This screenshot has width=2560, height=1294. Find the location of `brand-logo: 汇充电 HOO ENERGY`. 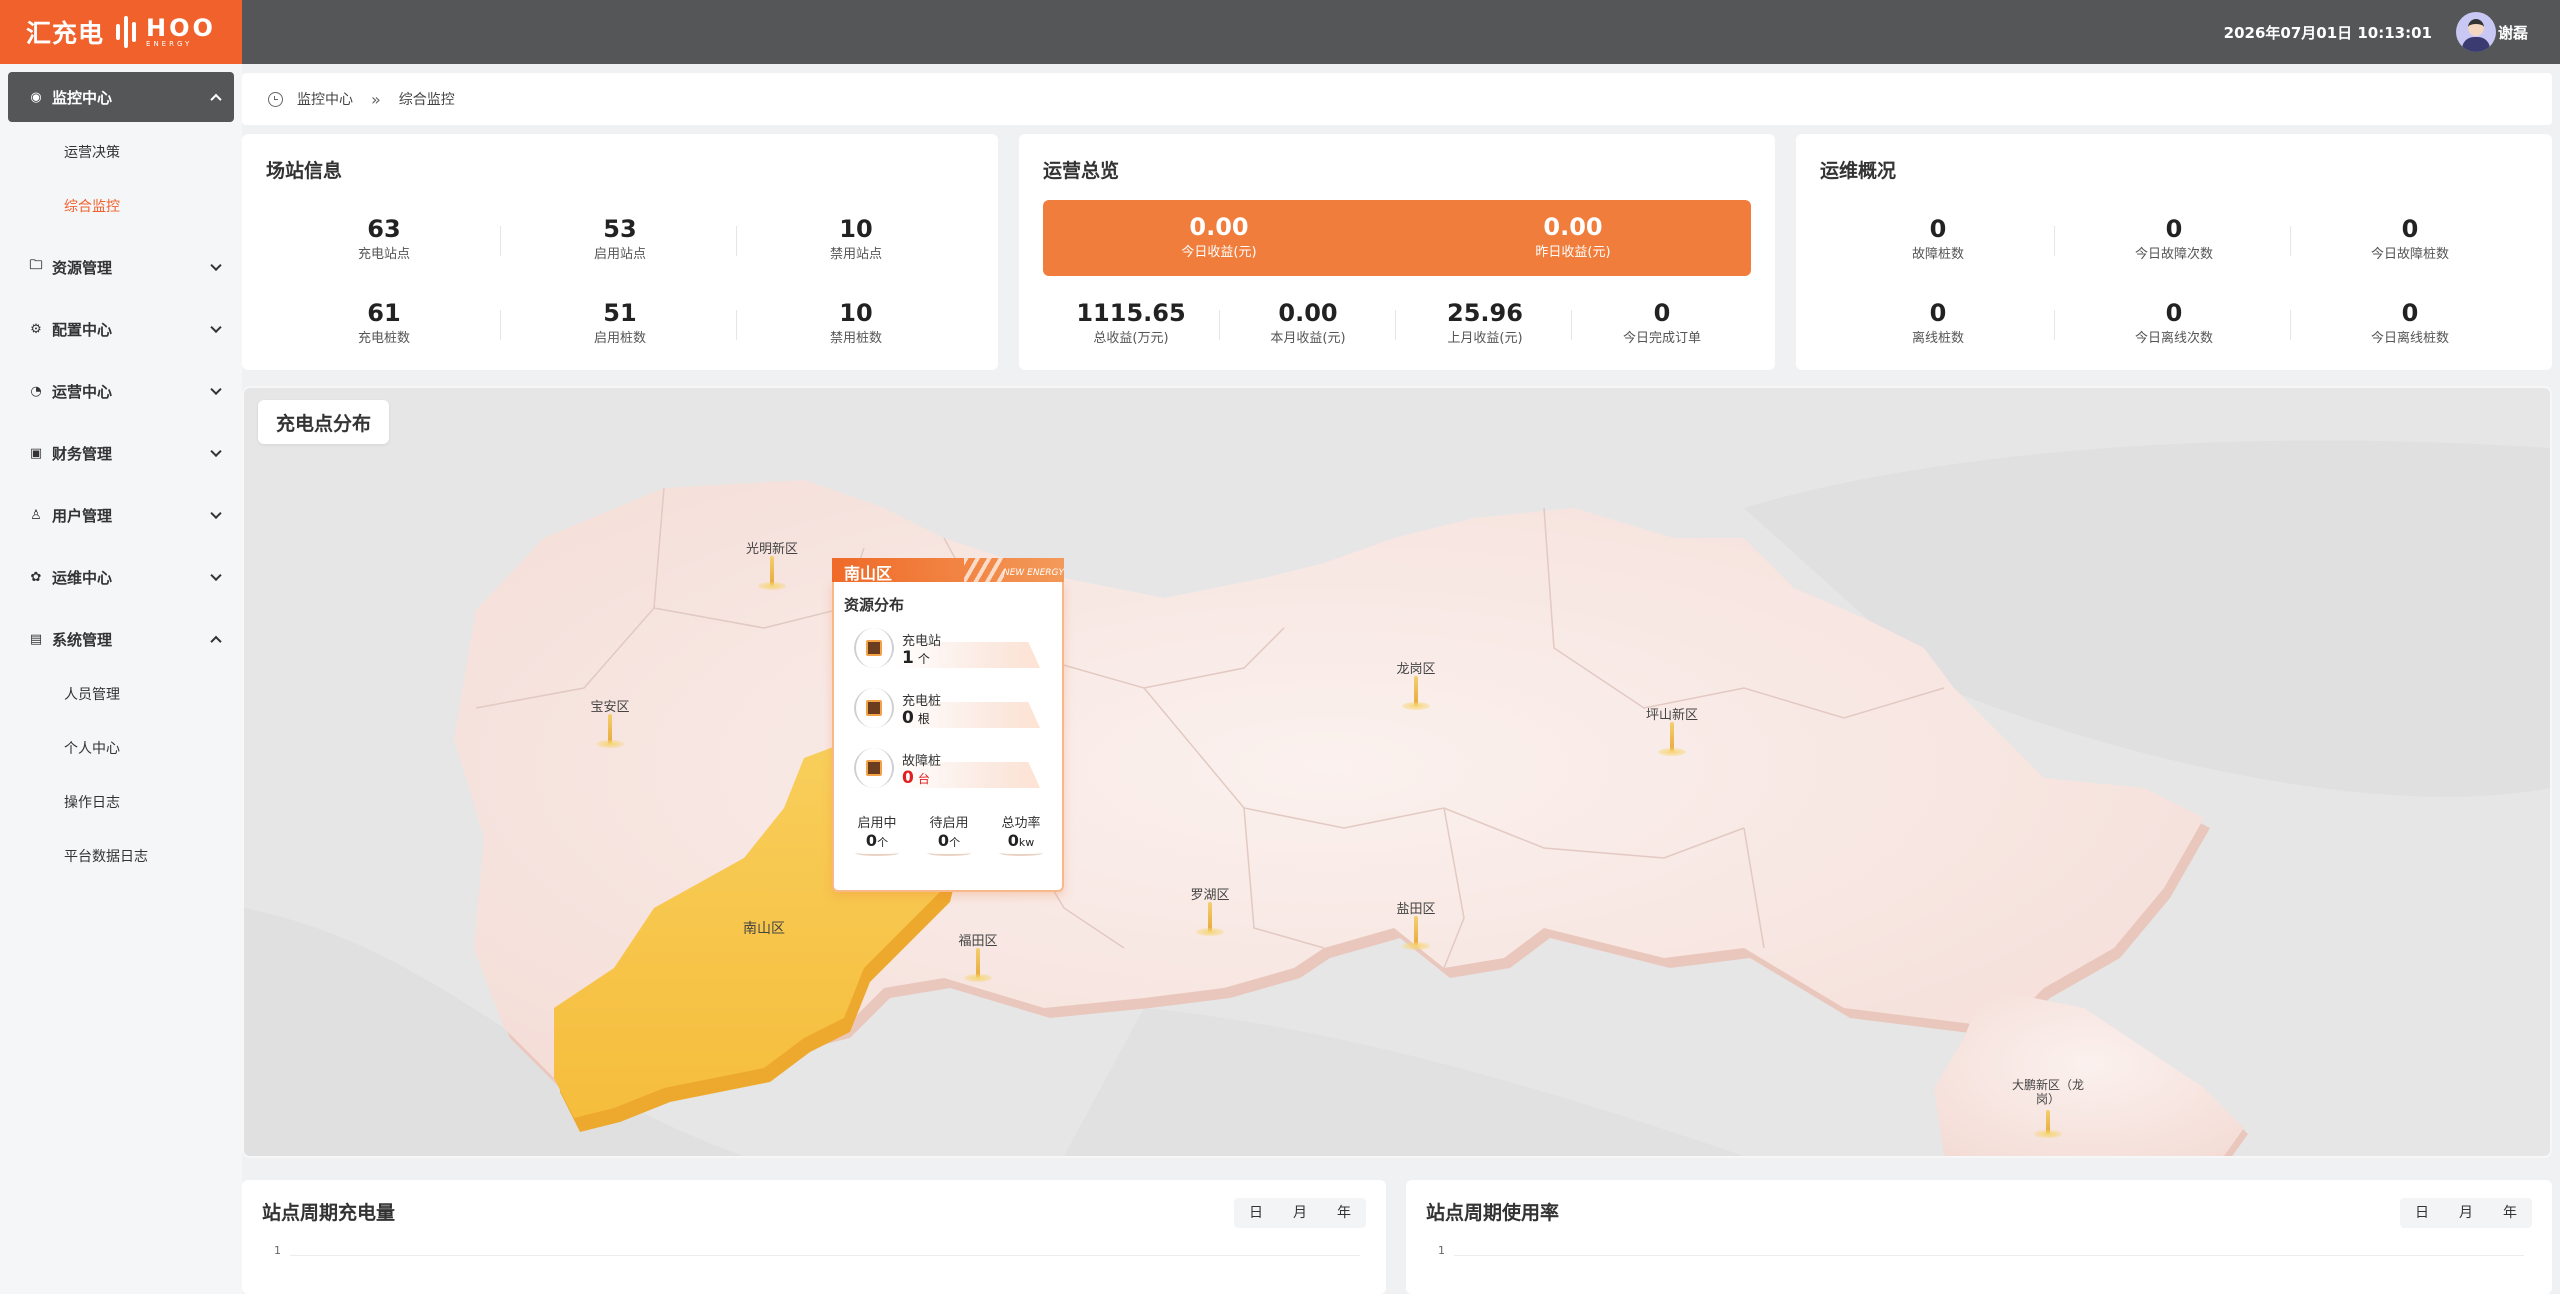

brand-logo: 汇充电 HOO ENERGY is located at coordinates (121, 32).